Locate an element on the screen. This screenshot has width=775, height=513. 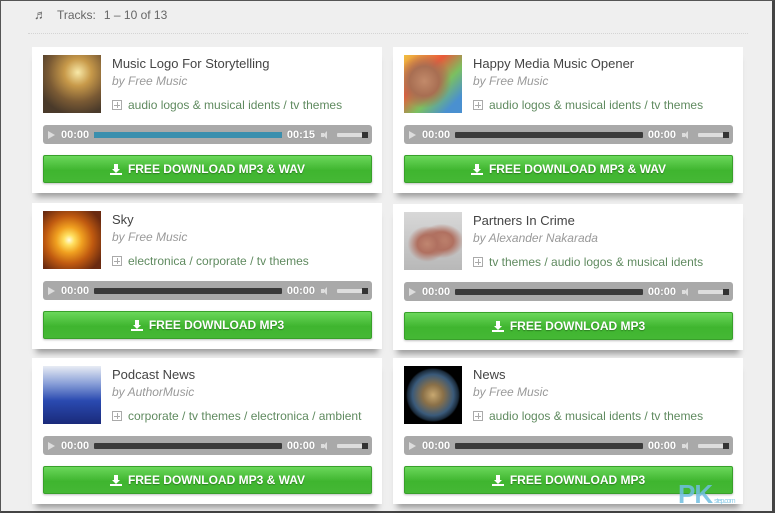
watermark-logo: PK step.com is located at coordinates (707, 494).